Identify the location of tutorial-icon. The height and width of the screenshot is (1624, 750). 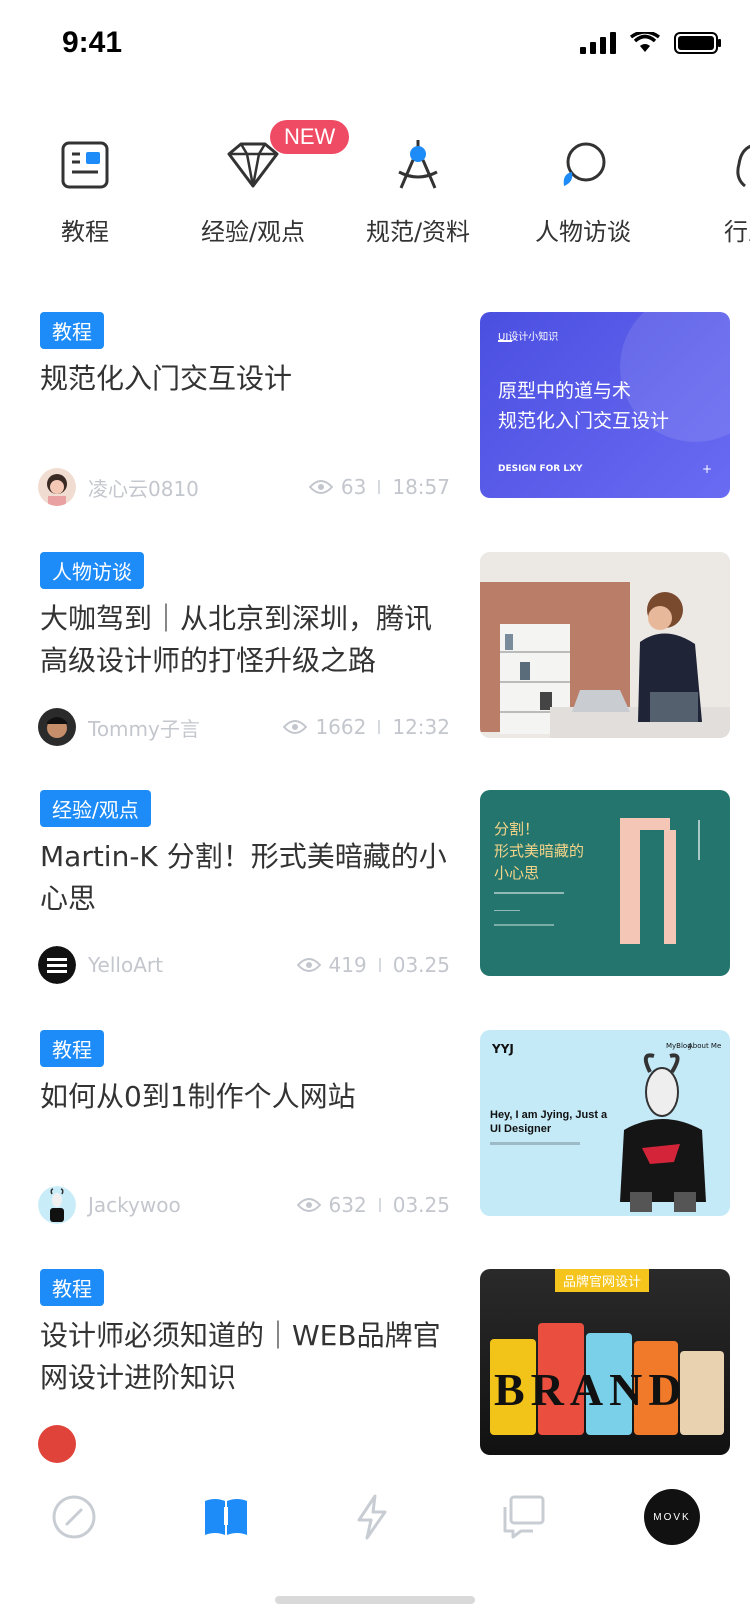
(85, 165).